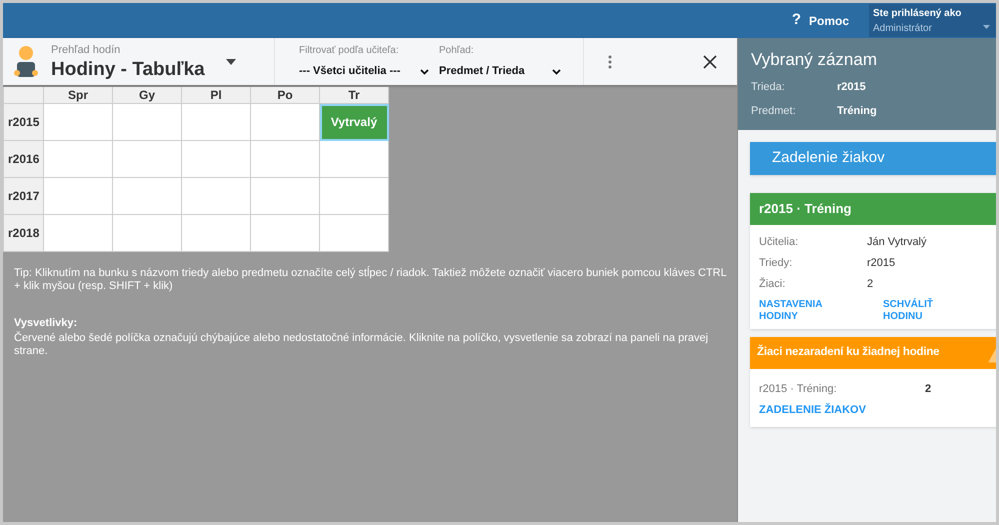  I want to click on field-label: Učitelia:, so click(779, 242).